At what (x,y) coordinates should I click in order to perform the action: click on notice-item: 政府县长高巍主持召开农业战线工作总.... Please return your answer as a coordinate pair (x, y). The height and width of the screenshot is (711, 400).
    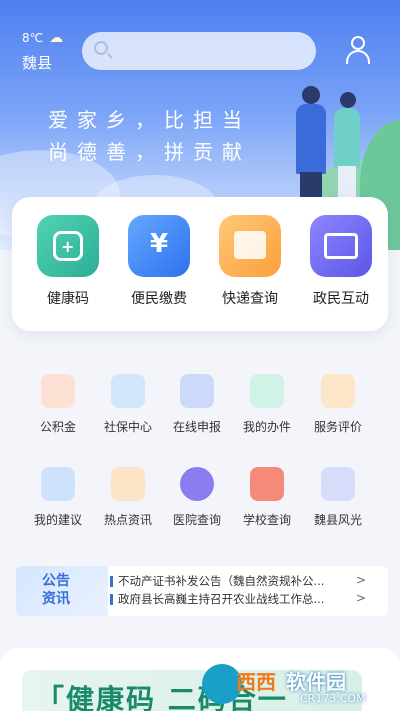
    Looking at the image, I should click on (238, 599).